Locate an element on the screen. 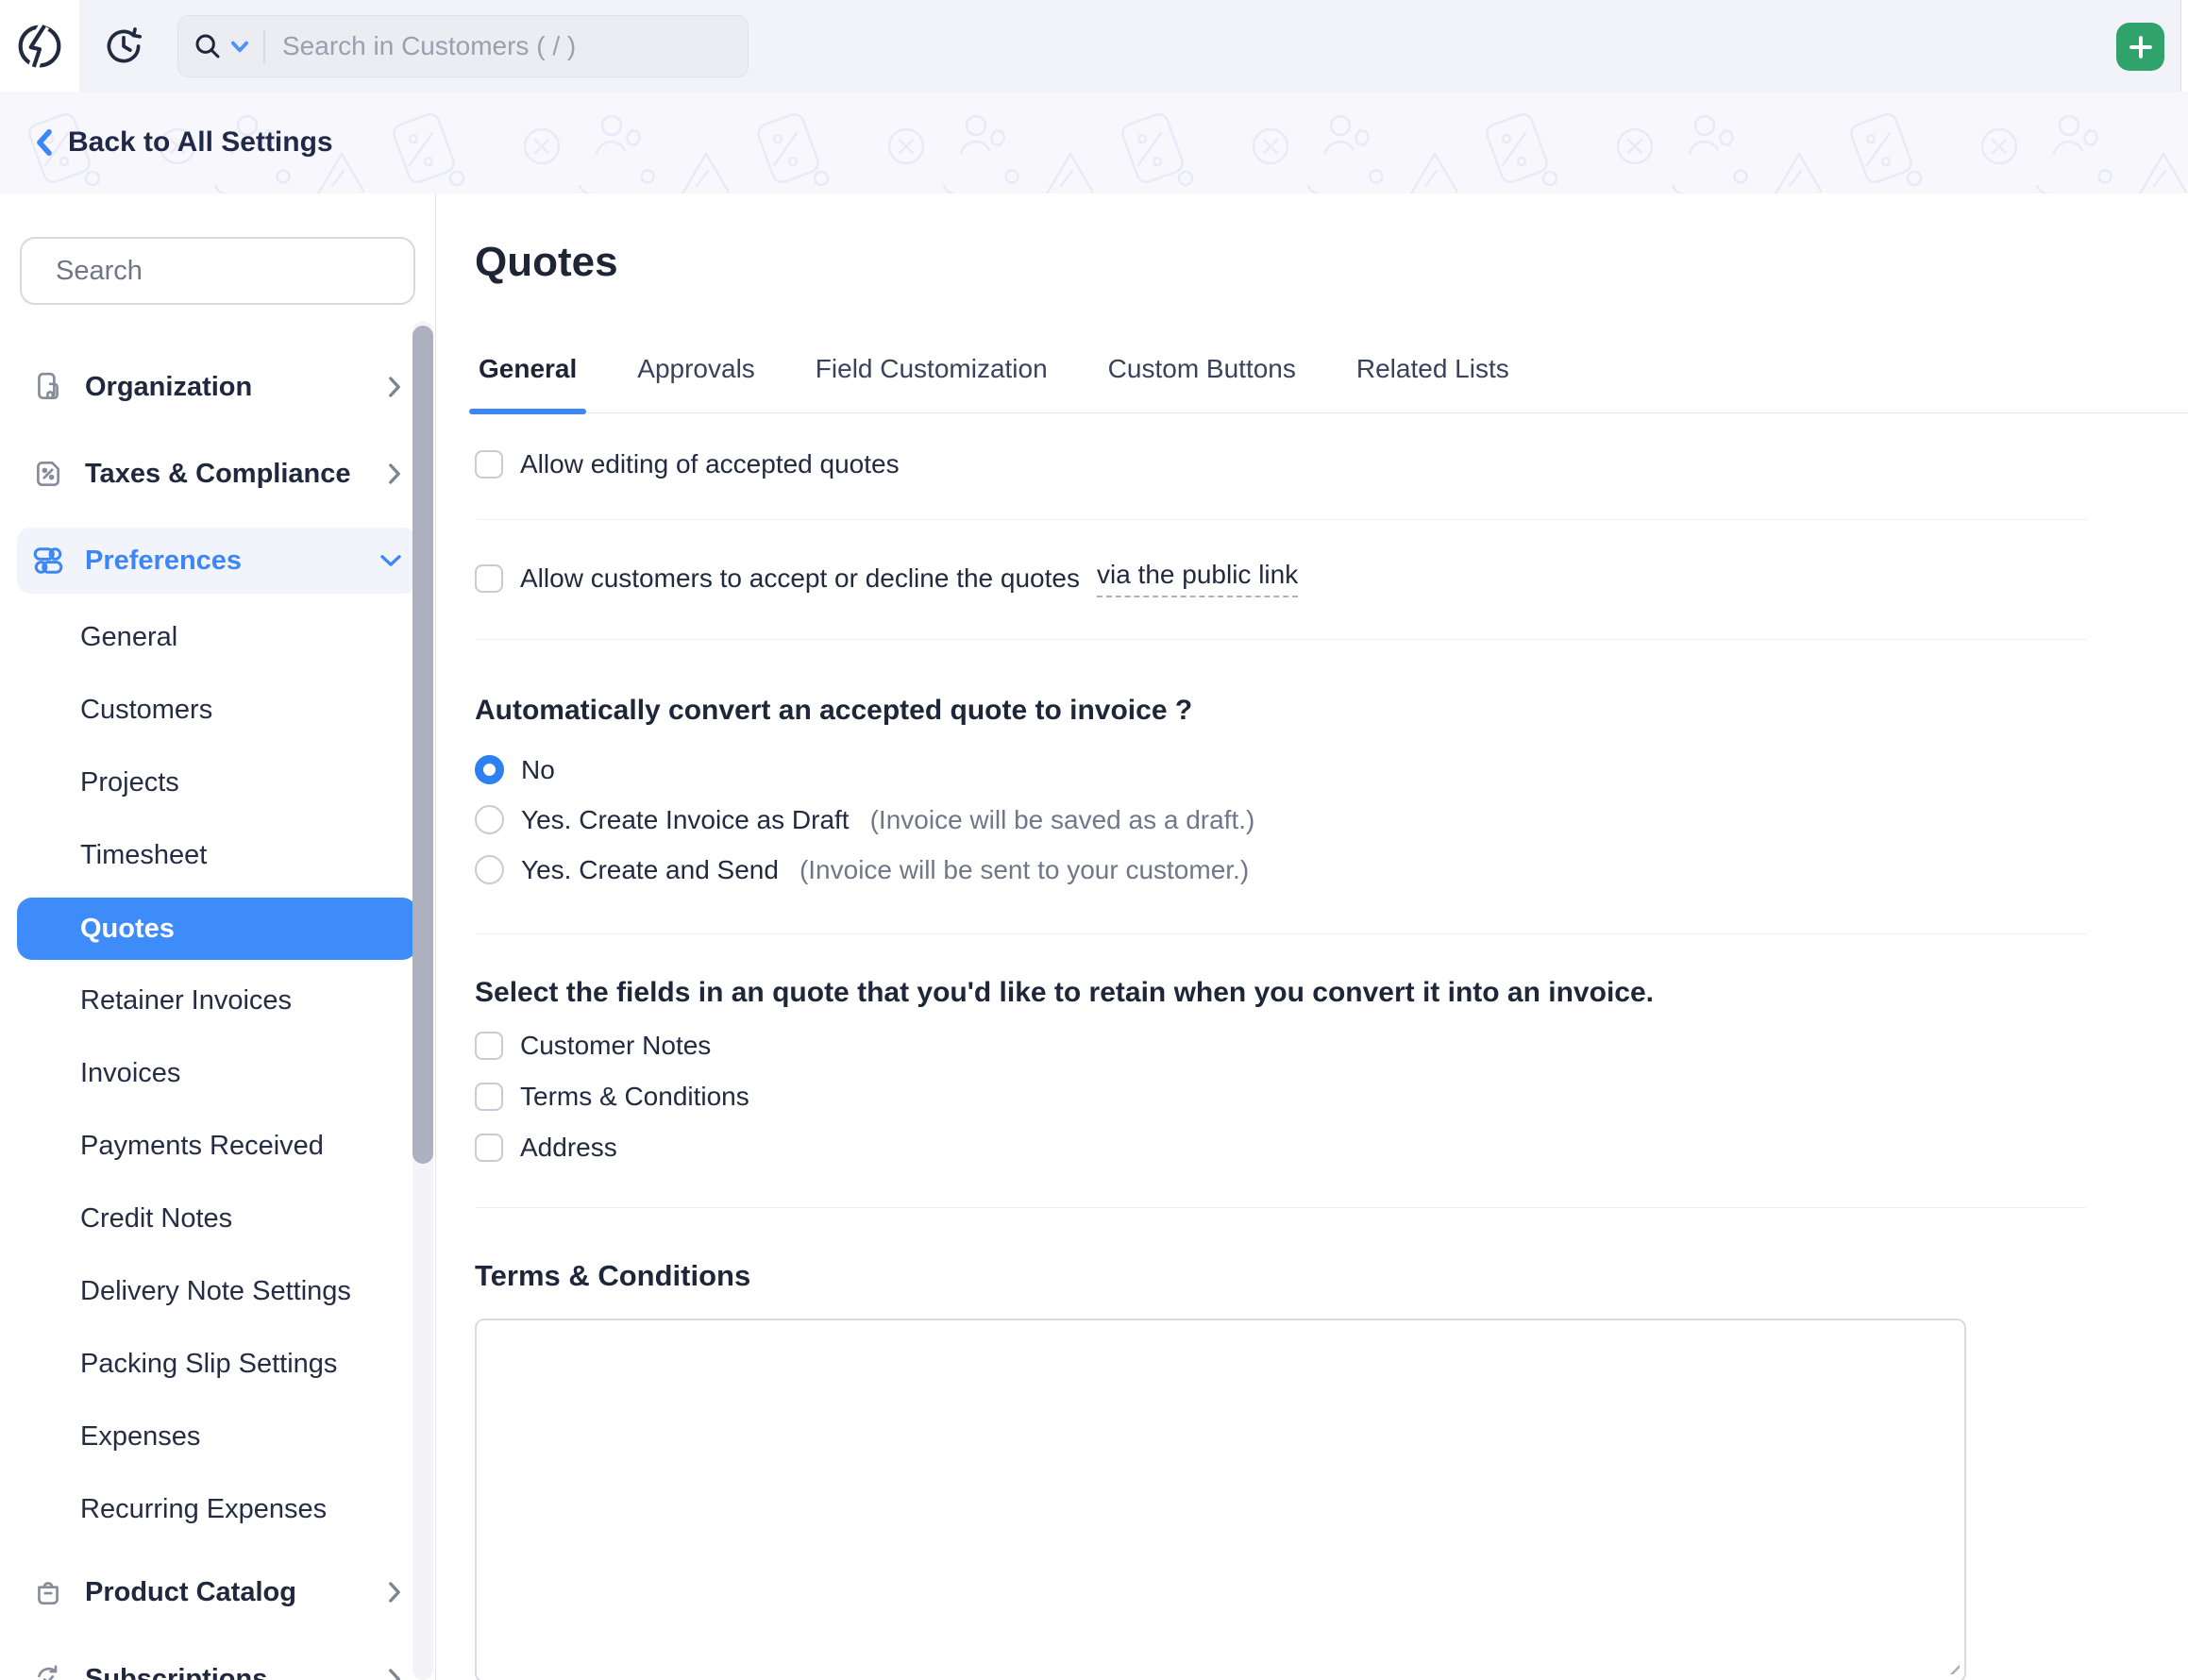 This screenshot has height=1680, width=2188. tab: Approvals is located at coordinates (696, 383).